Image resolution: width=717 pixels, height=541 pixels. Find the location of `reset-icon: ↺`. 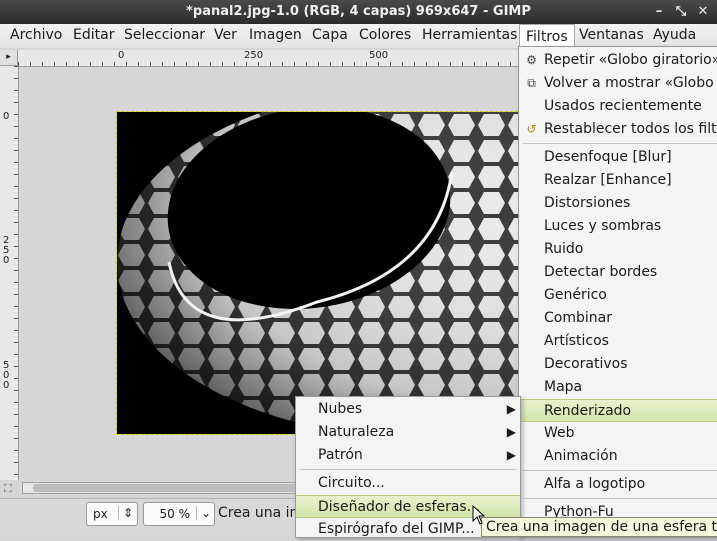

reset-icon: ↺ is located at coordinates (531, 129).